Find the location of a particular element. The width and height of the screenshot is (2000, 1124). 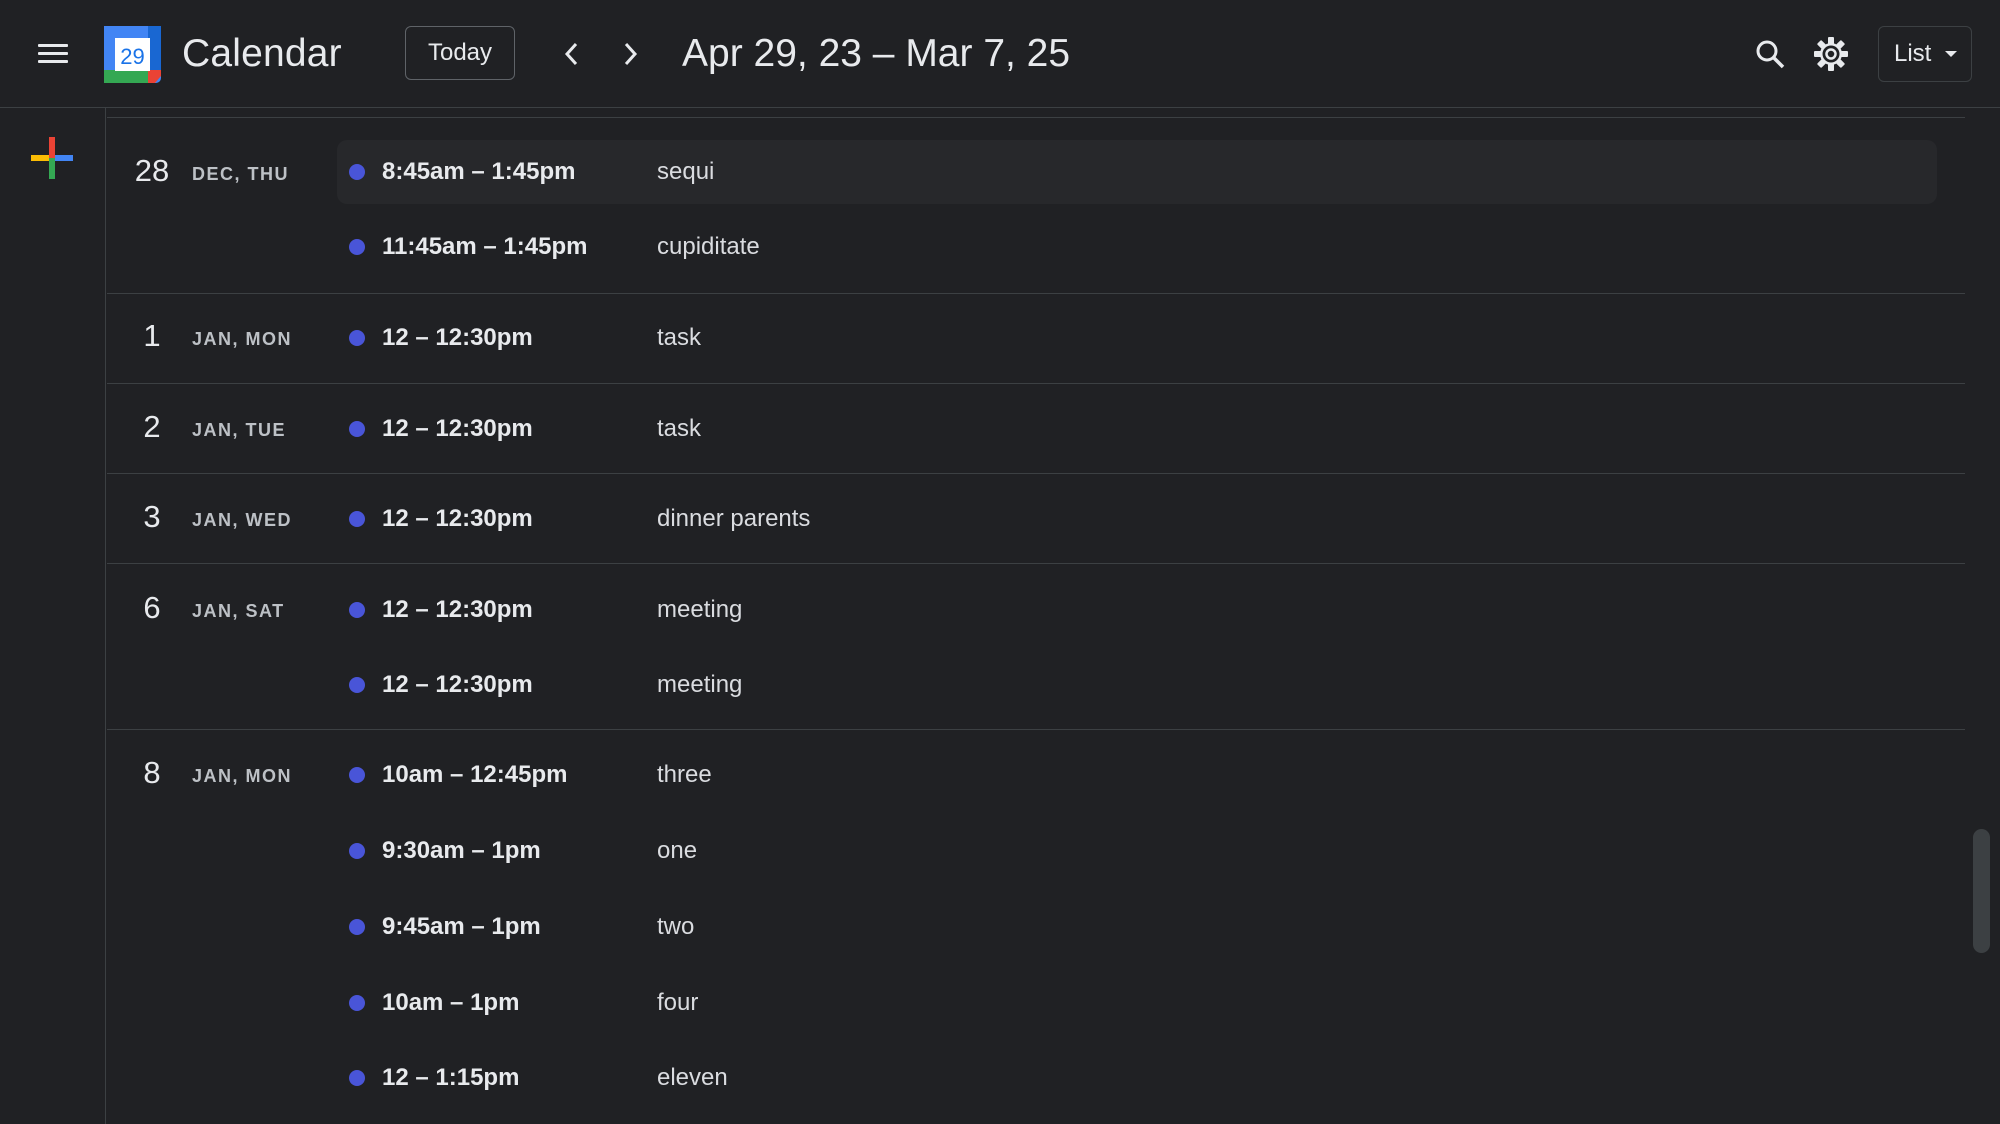

chevron-left-icon is located at coordinates (571, 54).